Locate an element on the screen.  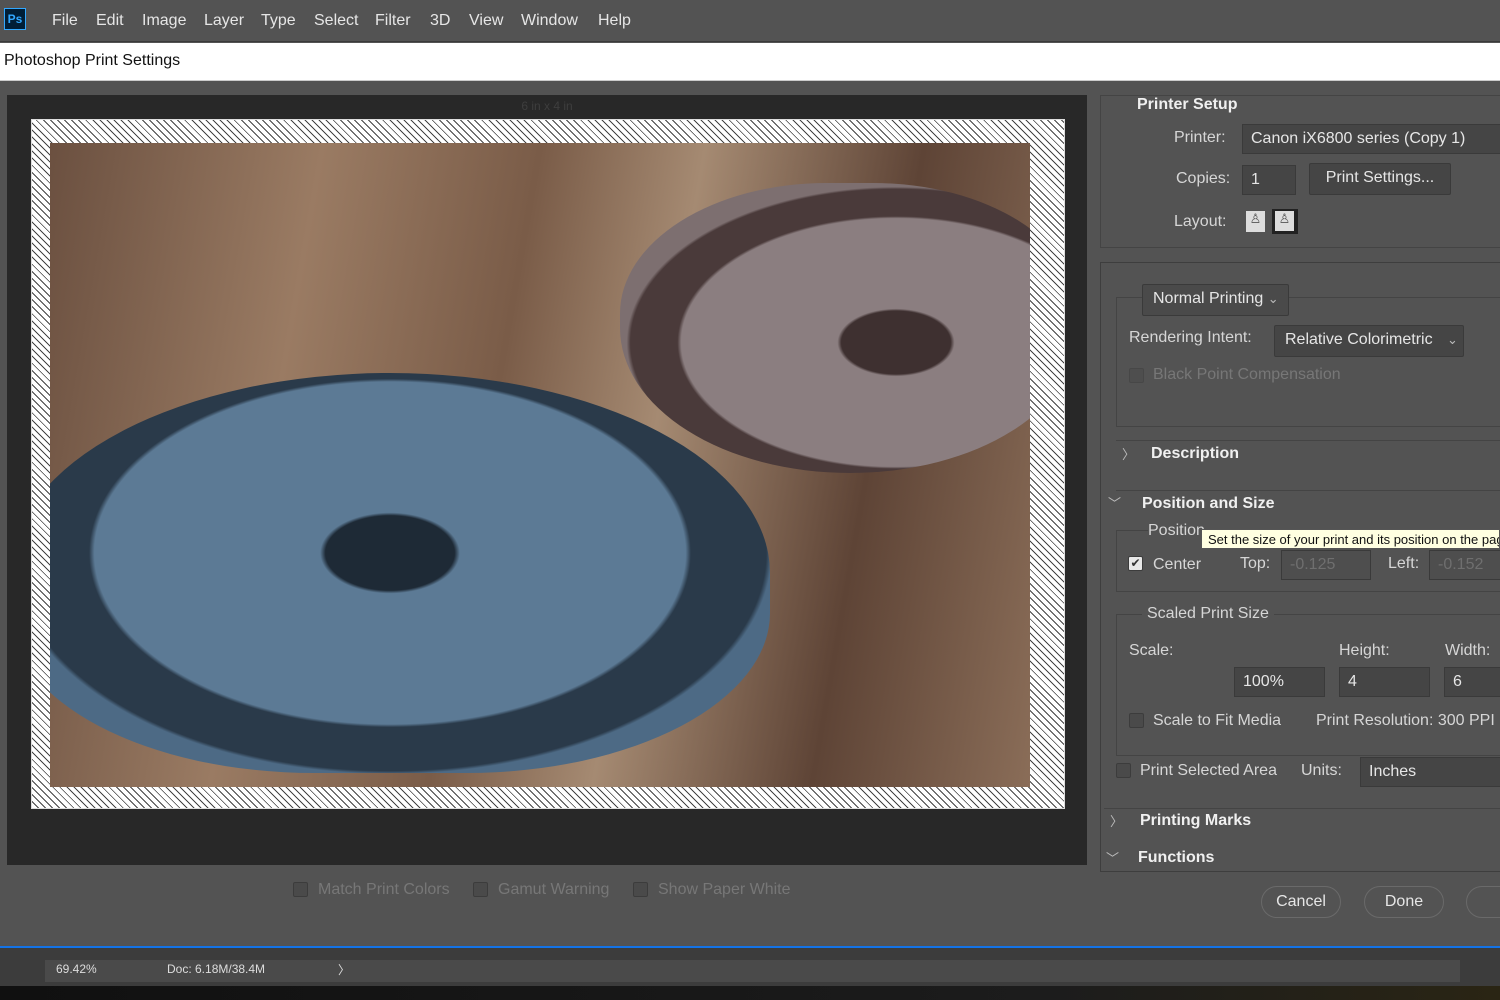
description-heading: Description is located at coordinates (1195, 454).